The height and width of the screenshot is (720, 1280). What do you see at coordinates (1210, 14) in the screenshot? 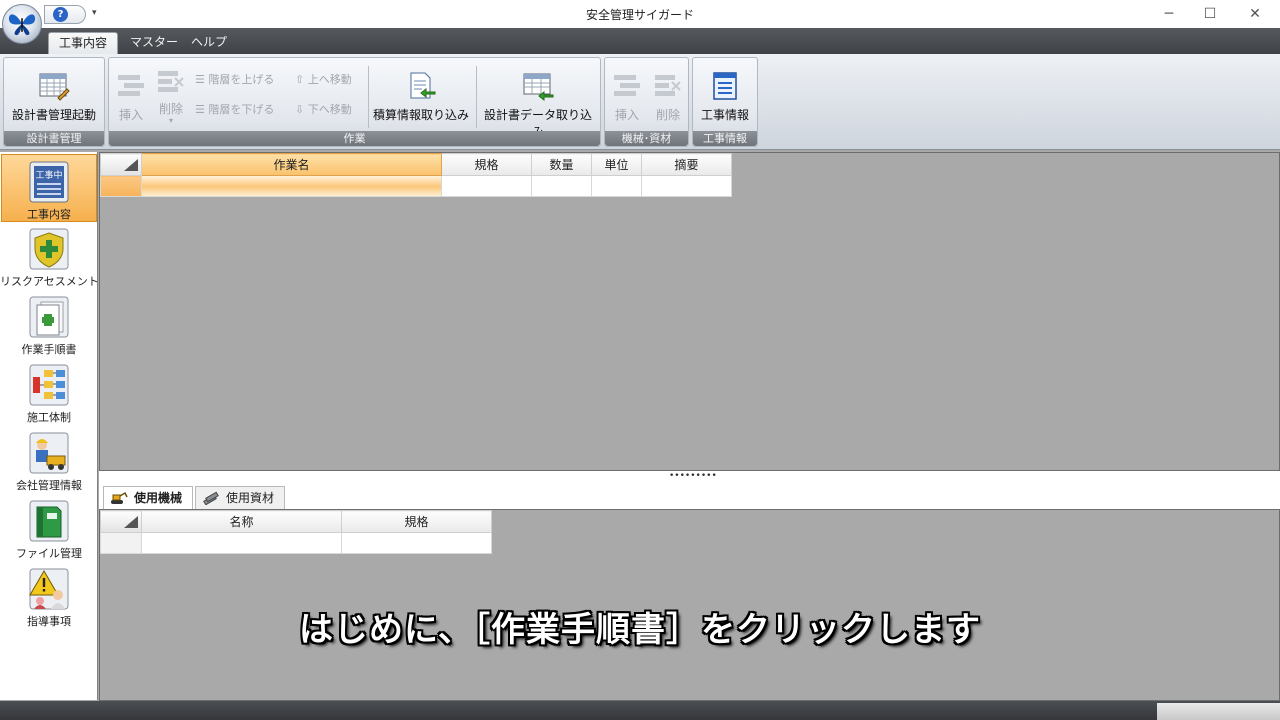
I see `maximize-button: ☐` at bounding box center [1210, 14].